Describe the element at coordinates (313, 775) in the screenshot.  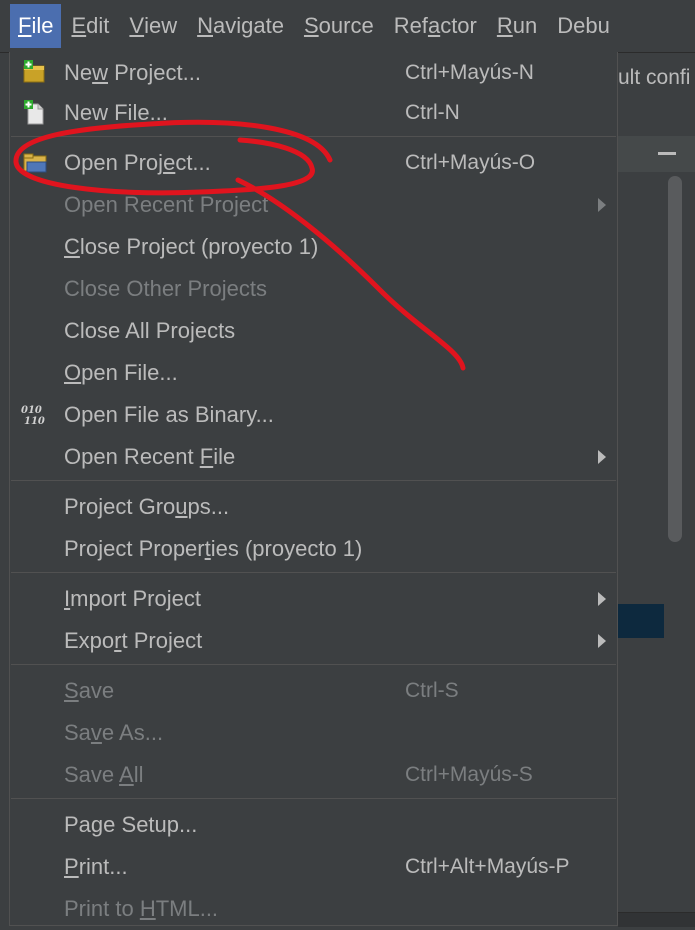
I see `menu-item-save-all: Save All Ctrl+Mayús-S` at that location.